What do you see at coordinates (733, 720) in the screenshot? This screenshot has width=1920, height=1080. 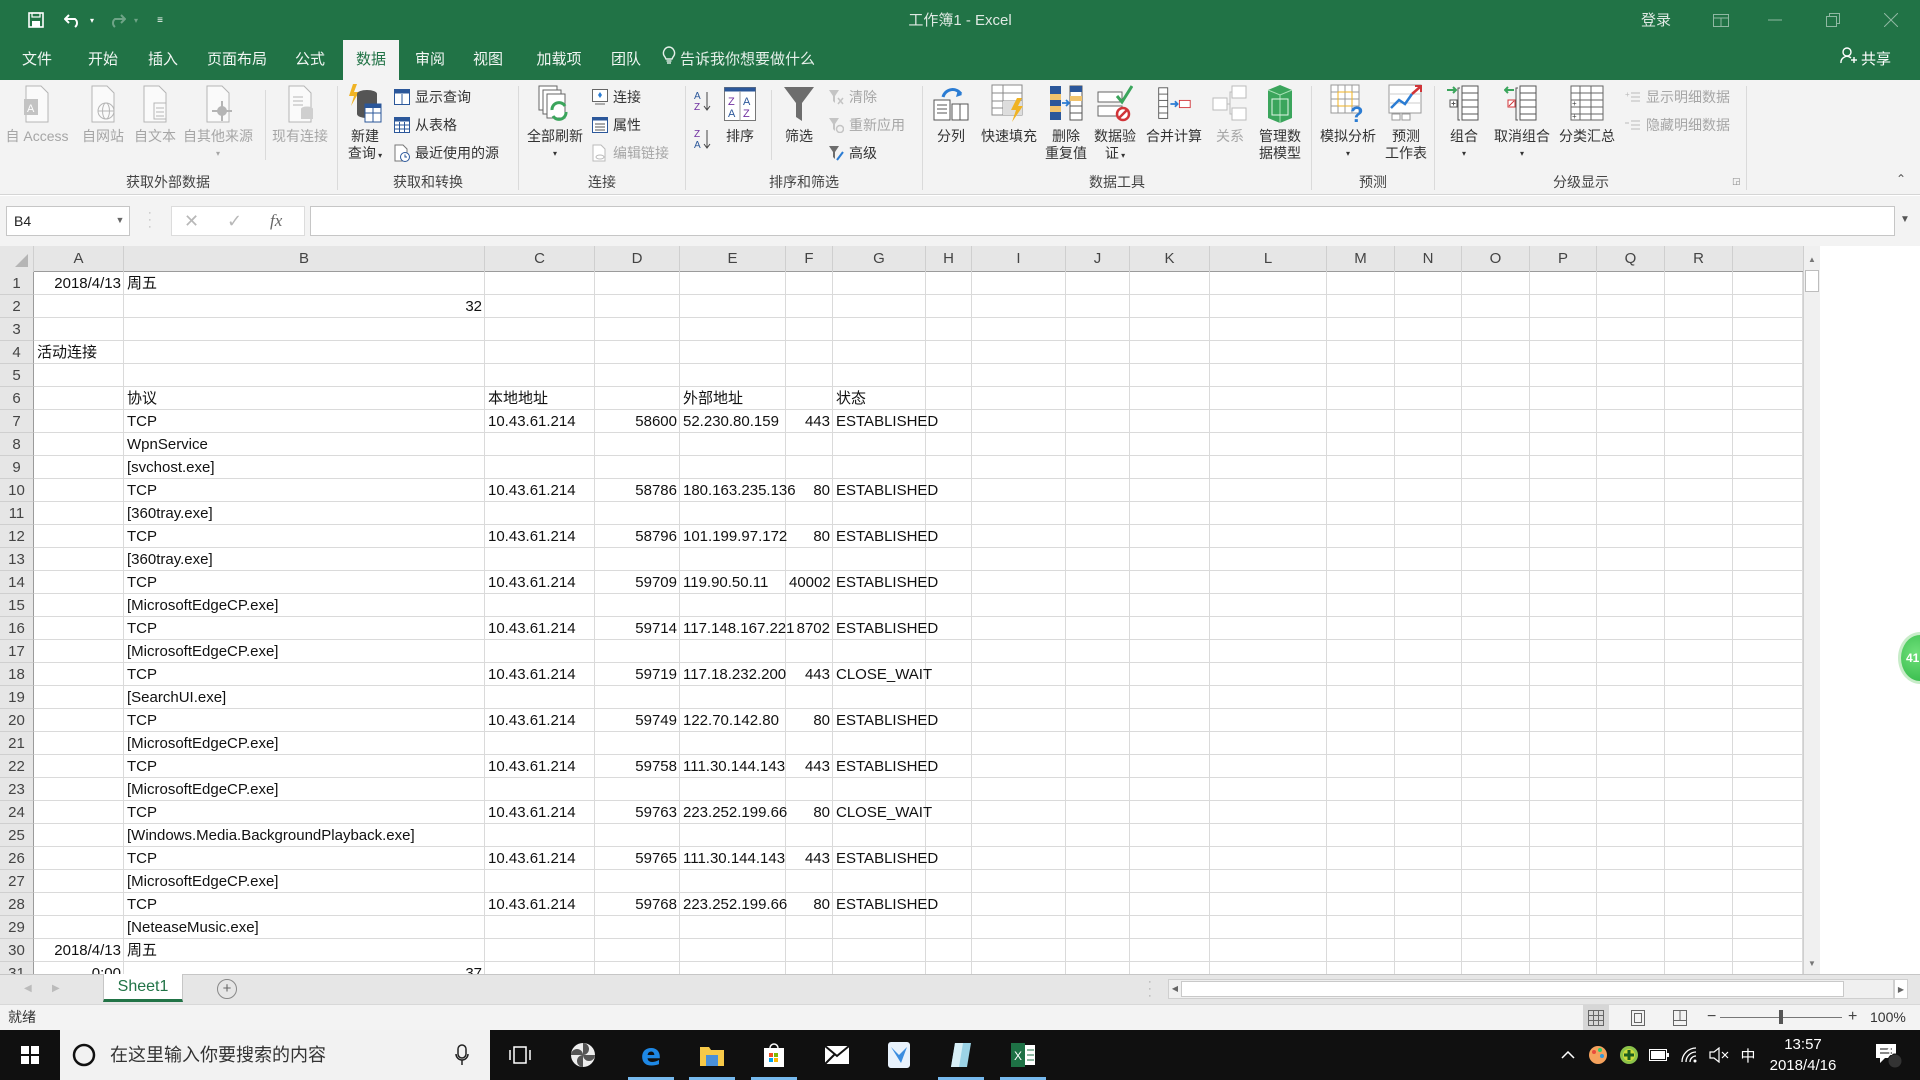 I see `cell-e20: 122.70.142.80` at bounding box center [733, 720].